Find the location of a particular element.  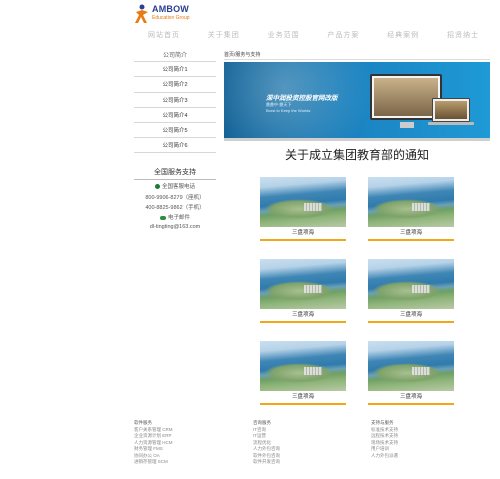

sidebar-item-1: 公司简介1 is located at coordinates (175, 68).